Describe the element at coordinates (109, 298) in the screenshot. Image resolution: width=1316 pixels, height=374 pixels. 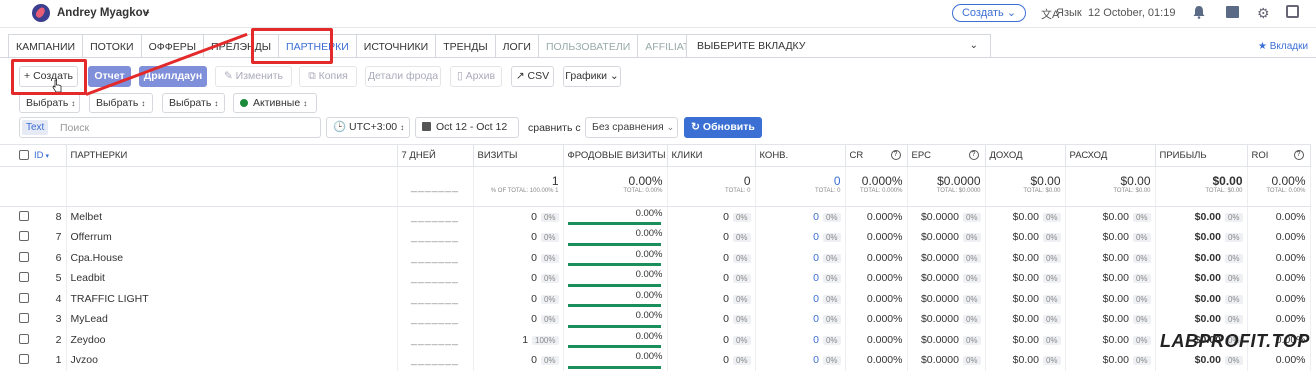
I see `row-name: TRAFFIC LIGHT` at that location.